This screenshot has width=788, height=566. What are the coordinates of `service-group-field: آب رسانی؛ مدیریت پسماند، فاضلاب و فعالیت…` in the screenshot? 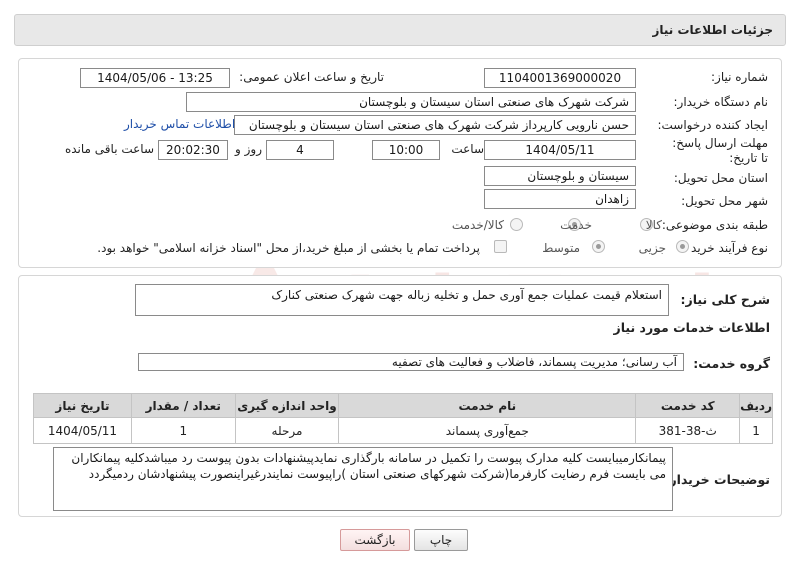 It's located at (411, 362).